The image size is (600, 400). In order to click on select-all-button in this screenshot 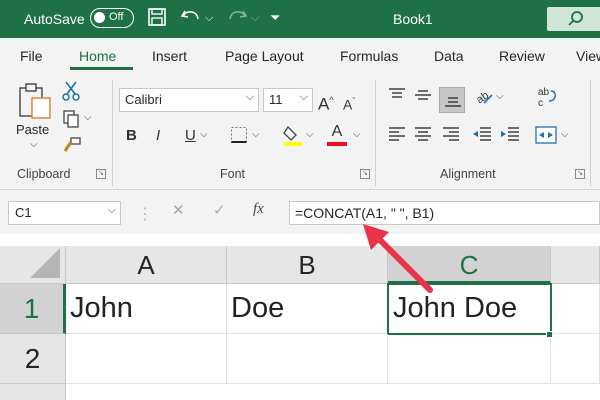, I will do `click(33, 265)`.